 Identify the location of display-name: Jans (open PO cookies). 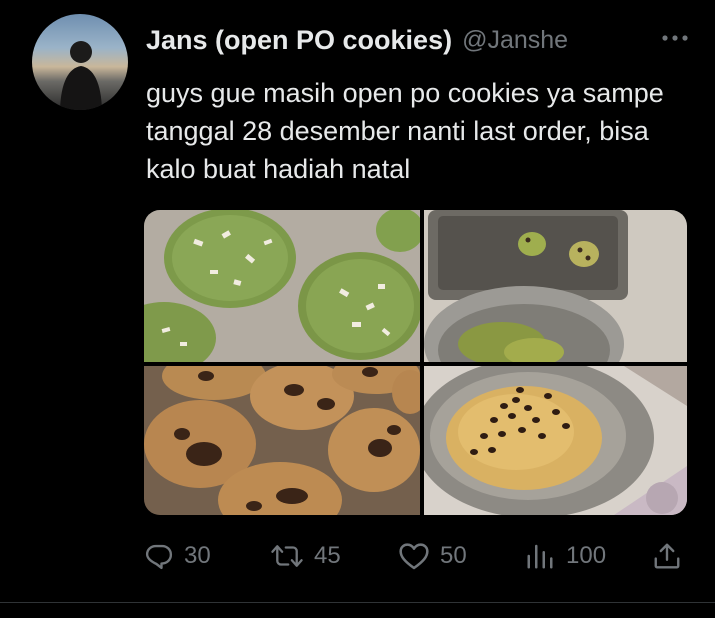
(299, 40).